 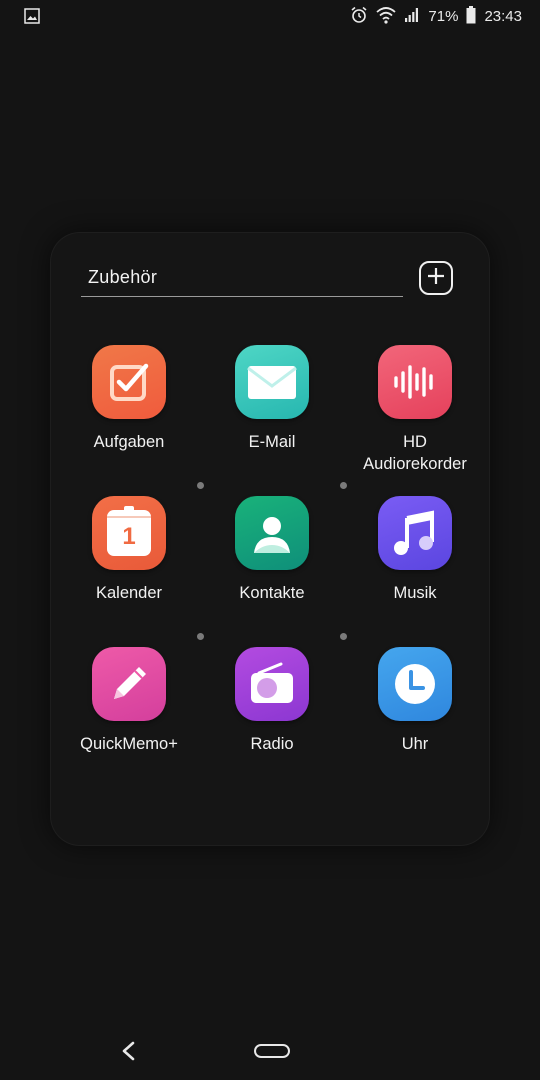 I want to click on music-note-icon, so click(x=415, y=533).